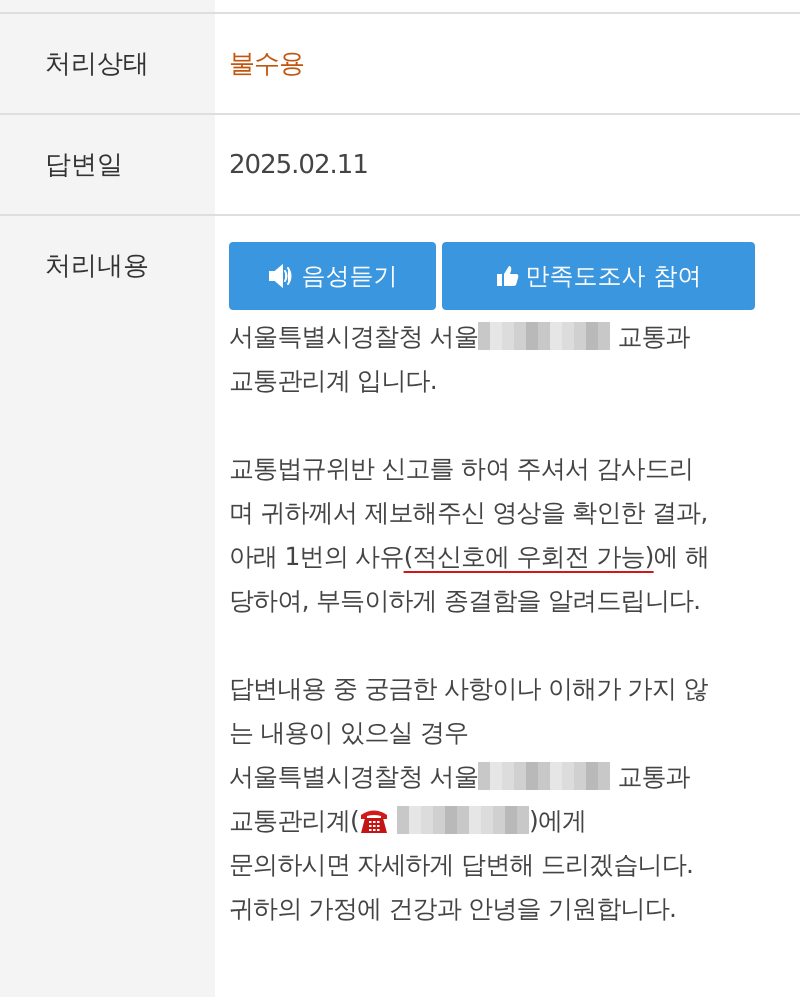  What do you see at coordinates (557, 820) in the screenshot?
I see `answer-text: )에게` at bounding box center [557, 820].